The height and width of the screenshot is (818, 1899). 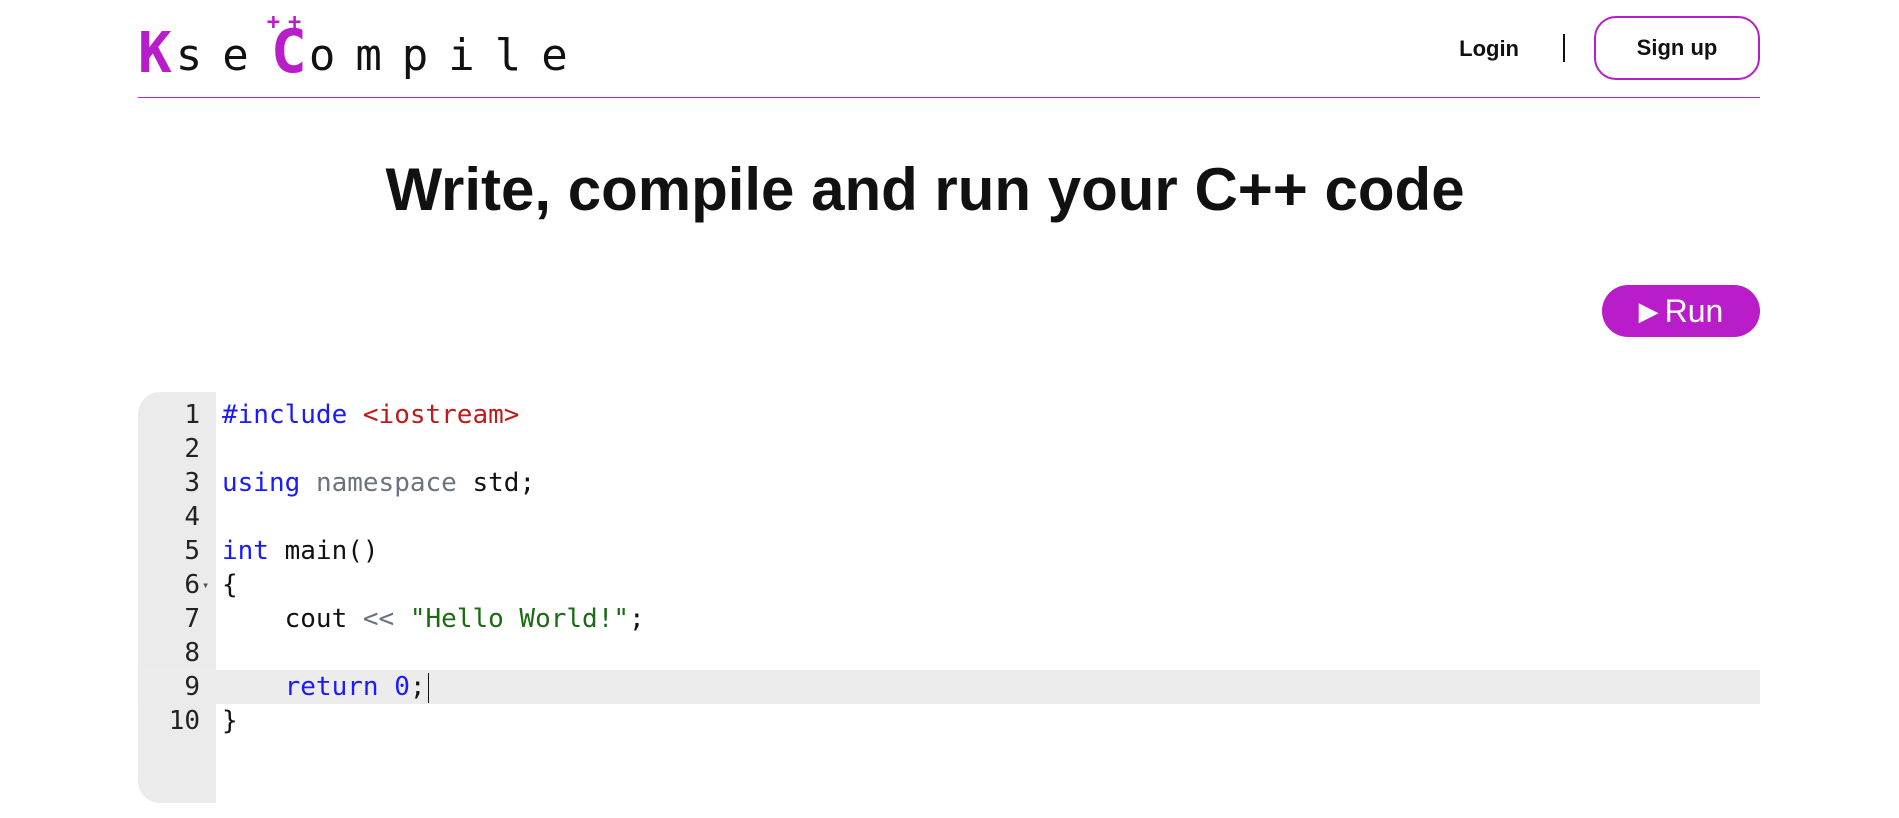 I want to click on play-icon: ▶, so click(x=1648, y=310).